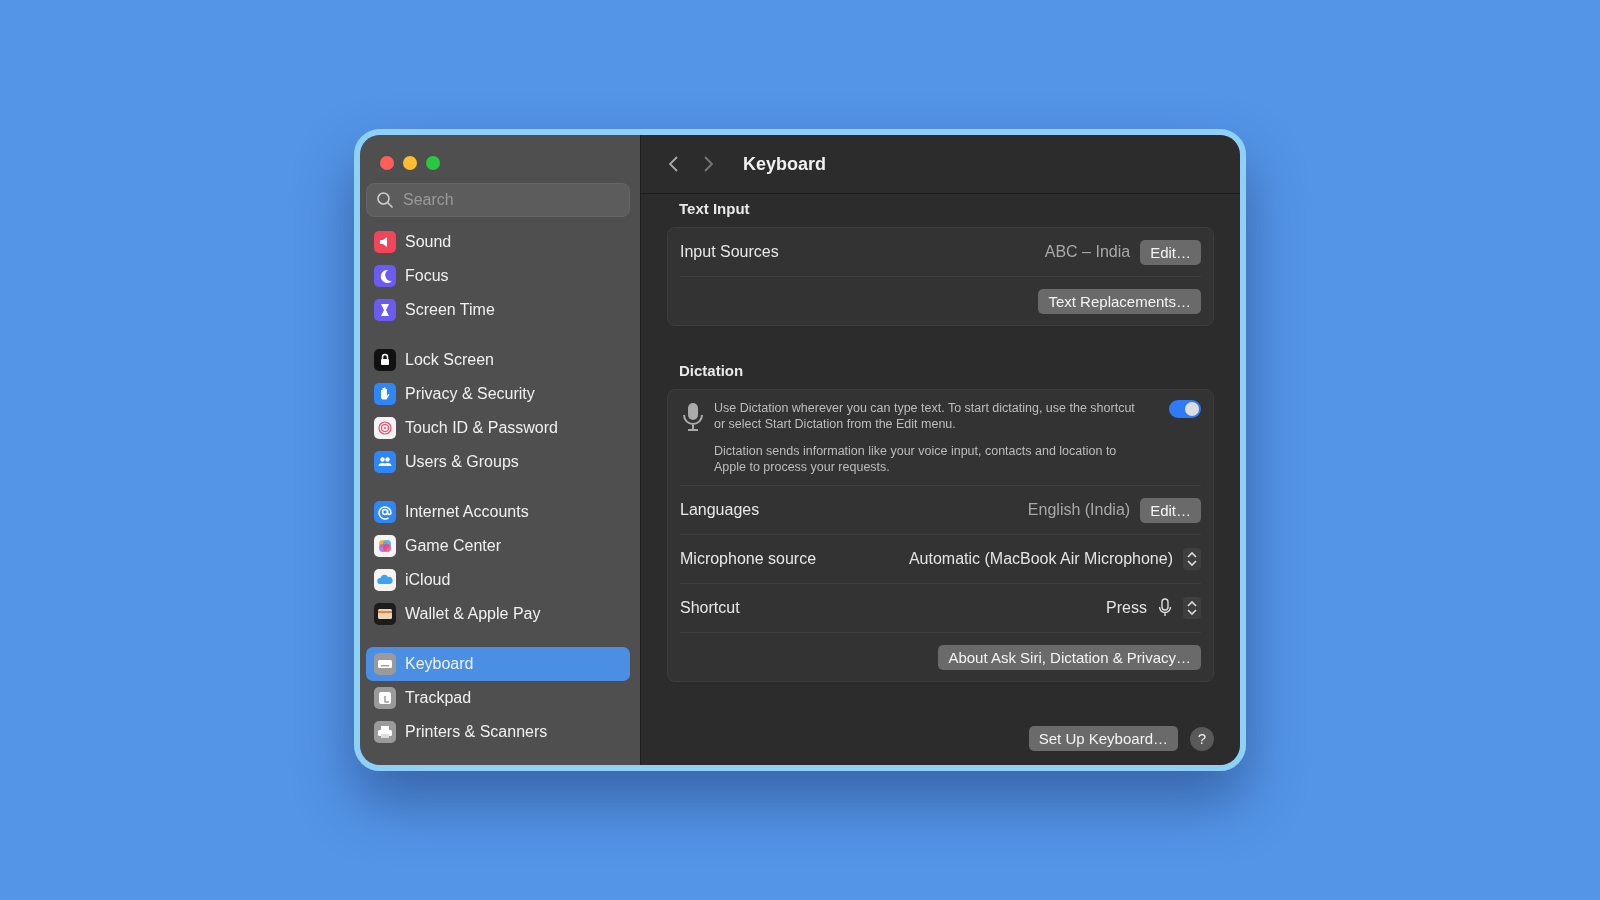  Describe the element at coordinates (498, 394) in the screenshot. I see `sidebar-item: Privacy & Security` at that location.